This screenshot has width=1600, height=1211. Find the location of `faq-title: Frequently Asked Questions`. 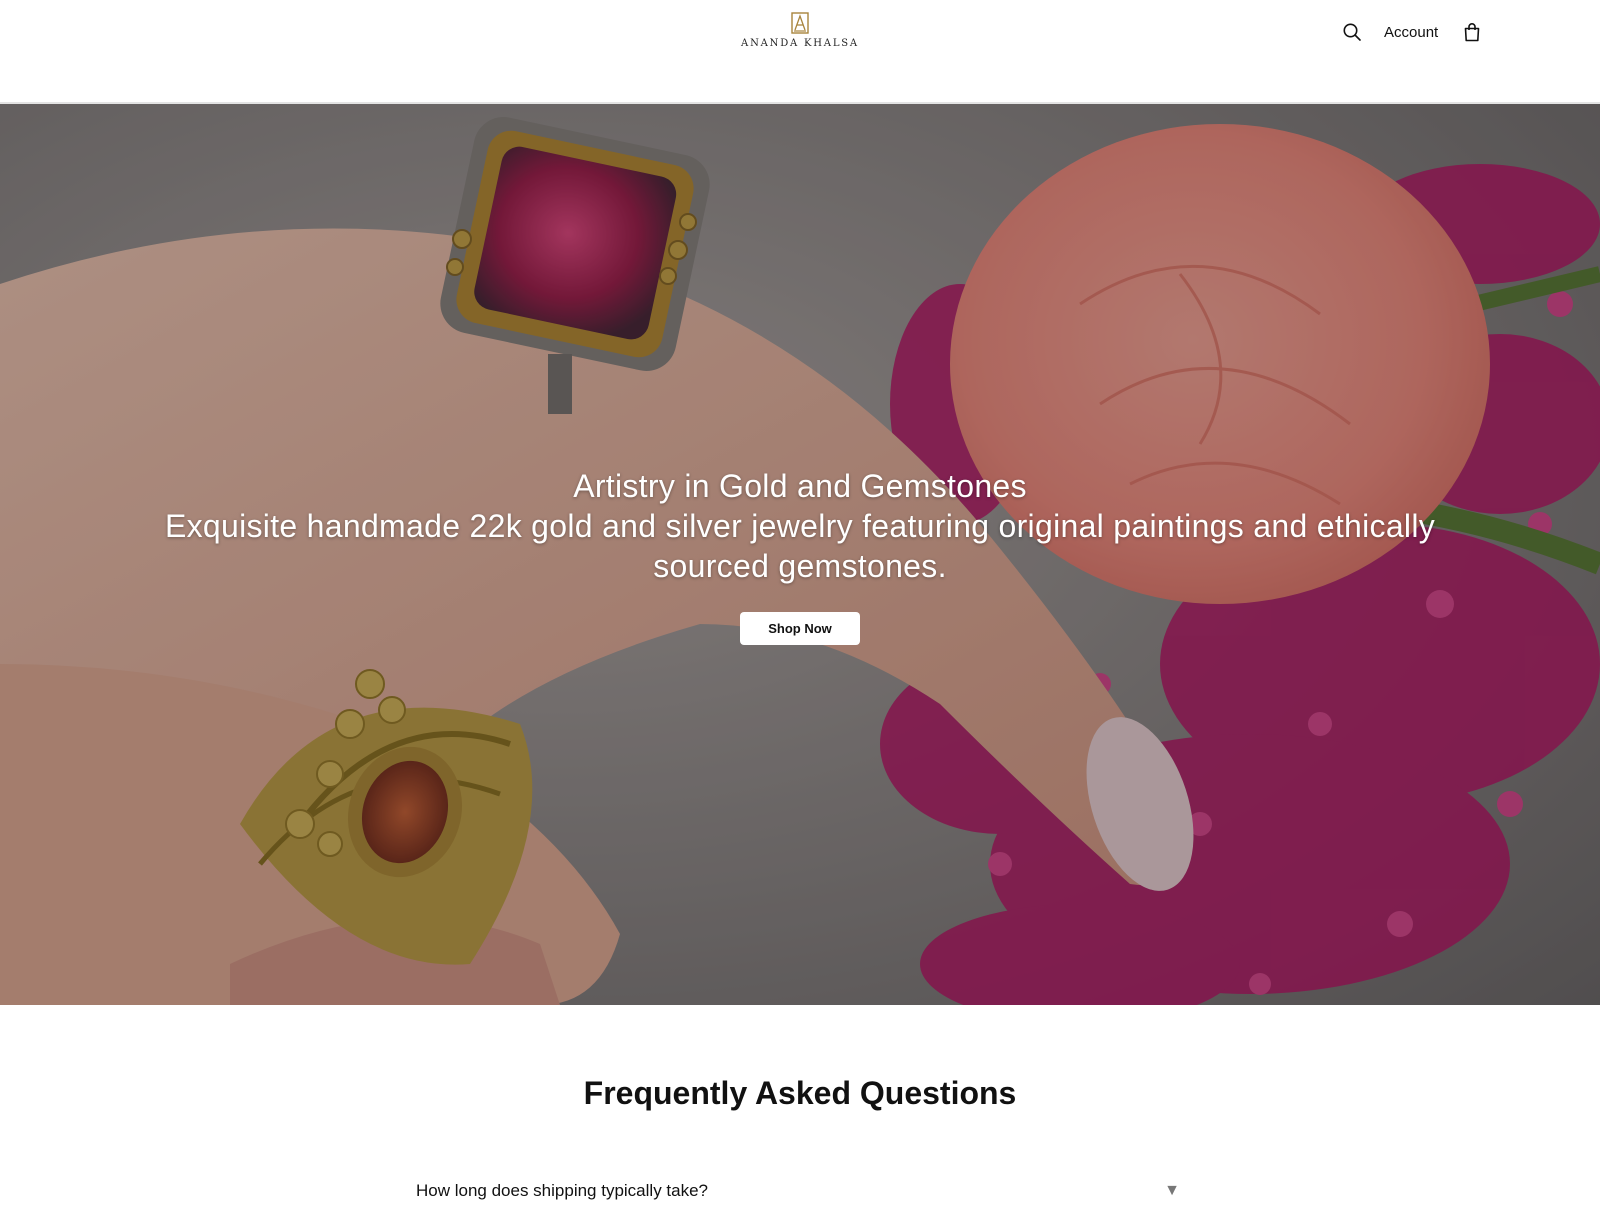

faq-title: Frequently Asked Questions is located at coordinates (800, 1093).